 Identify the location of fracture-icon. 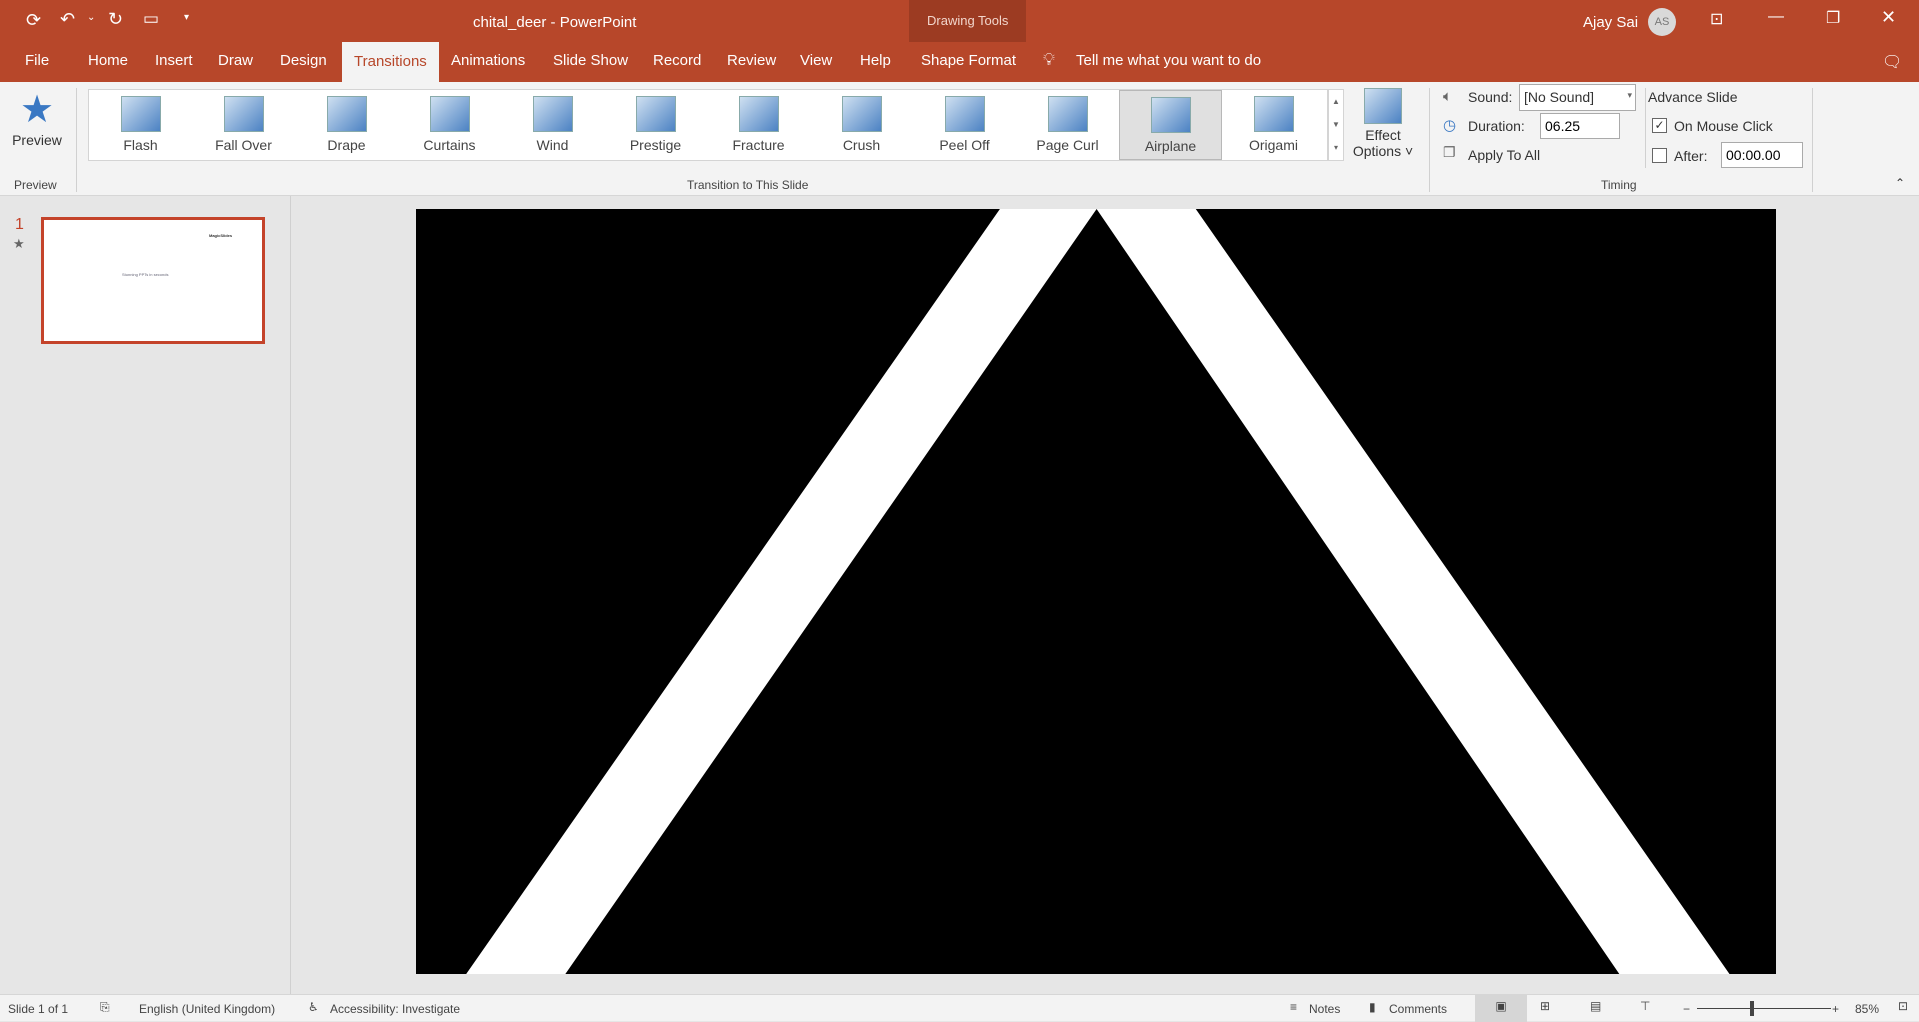
(758, 114).